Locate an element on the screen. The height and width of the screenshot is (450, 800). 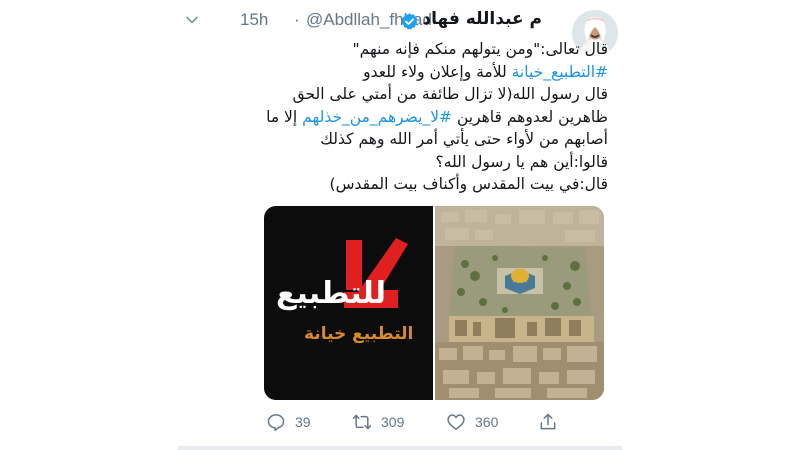
reply-count: 39 is located at coordinates (303, 422).